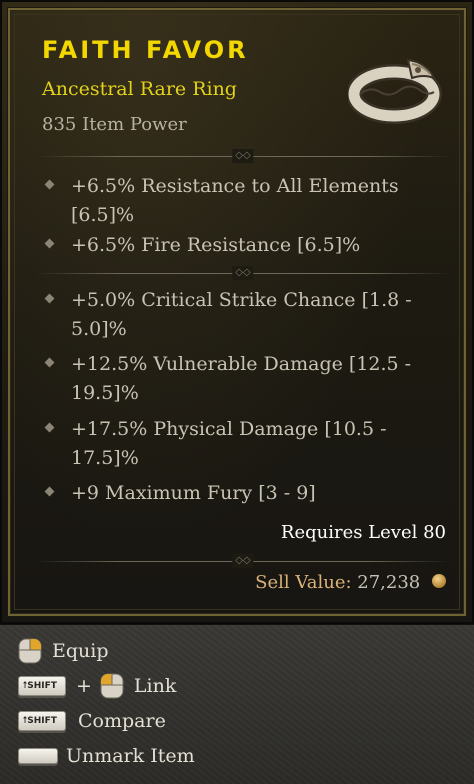  Describe the element at coordinates (84, 686) in the screenshot. I see `plus-sign: +` at that location.